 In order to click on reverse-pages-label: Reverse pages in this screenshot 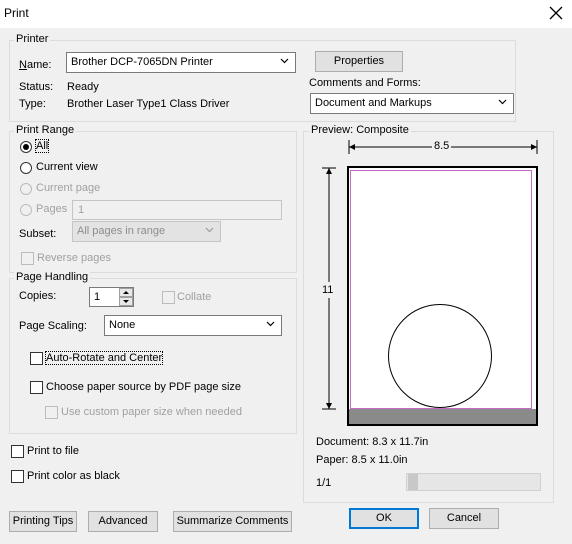, I will do `click(74, 258)`.